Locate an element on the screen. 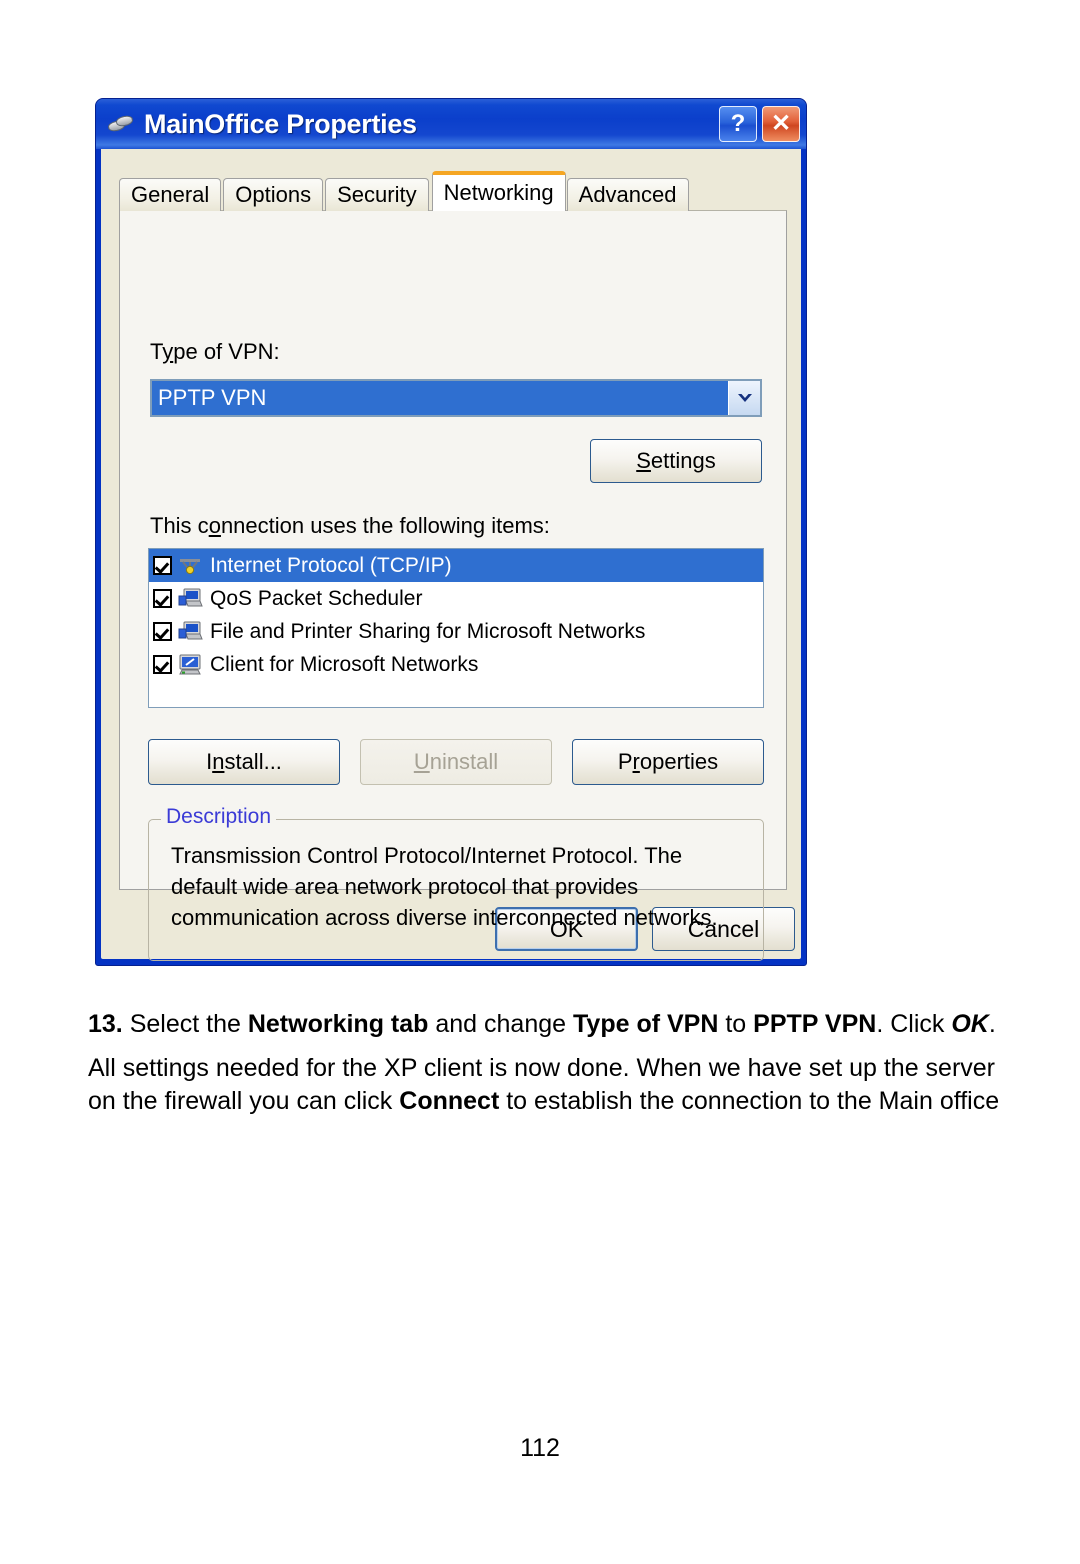 This screenshot has height=1564, width=1080. network-client-icon is located at coordinates (190, 665).